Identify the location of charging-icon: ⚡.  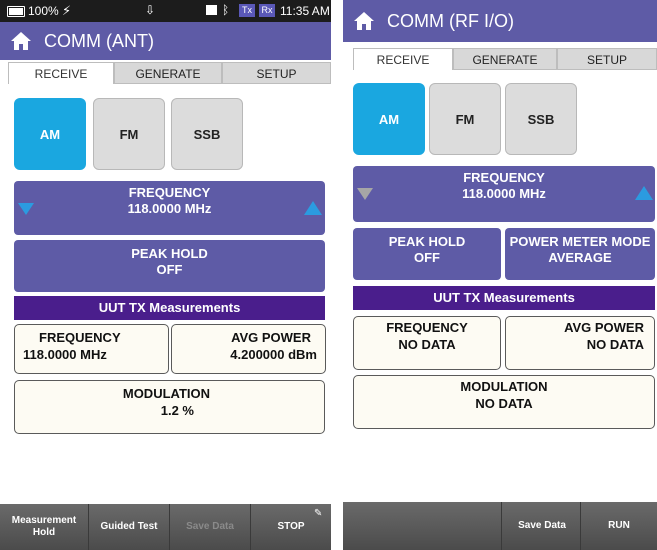
(67, 10).